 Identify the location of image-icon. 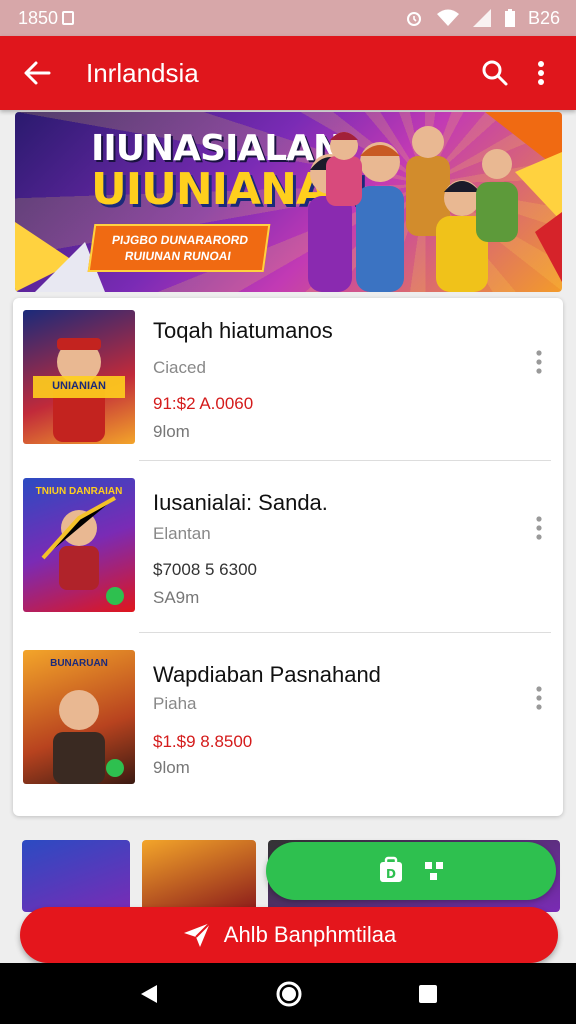
(68, 18).